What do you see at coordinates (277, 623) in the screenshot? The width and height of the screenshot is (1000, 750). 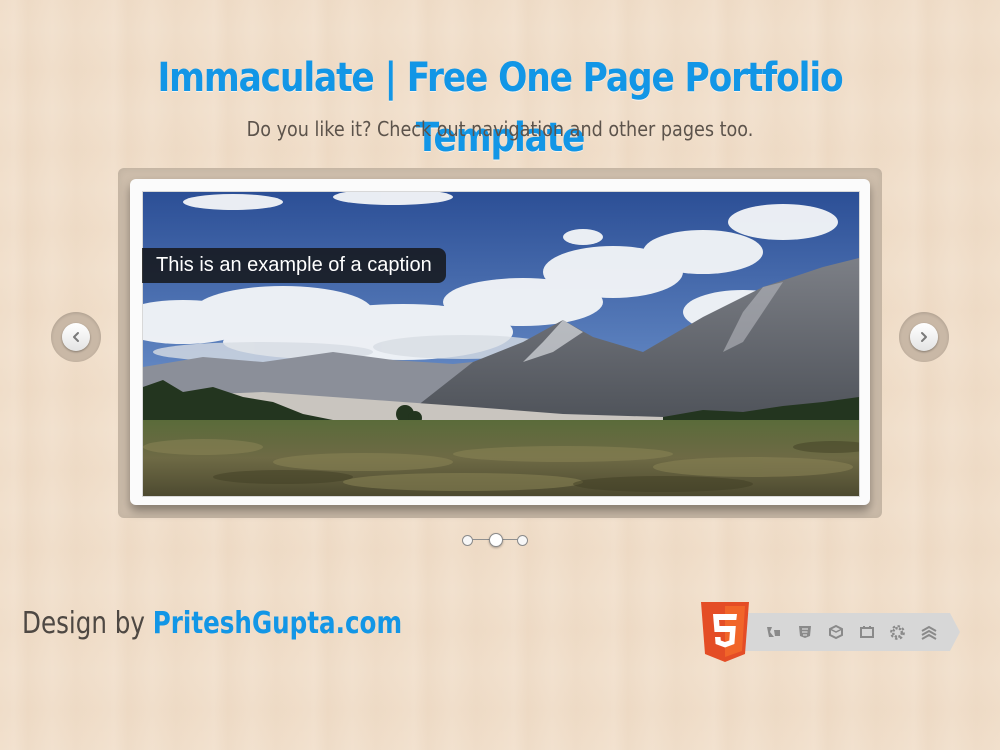 I see `credit-link: PriteshGupta.com` at bounding box center [277, 623].